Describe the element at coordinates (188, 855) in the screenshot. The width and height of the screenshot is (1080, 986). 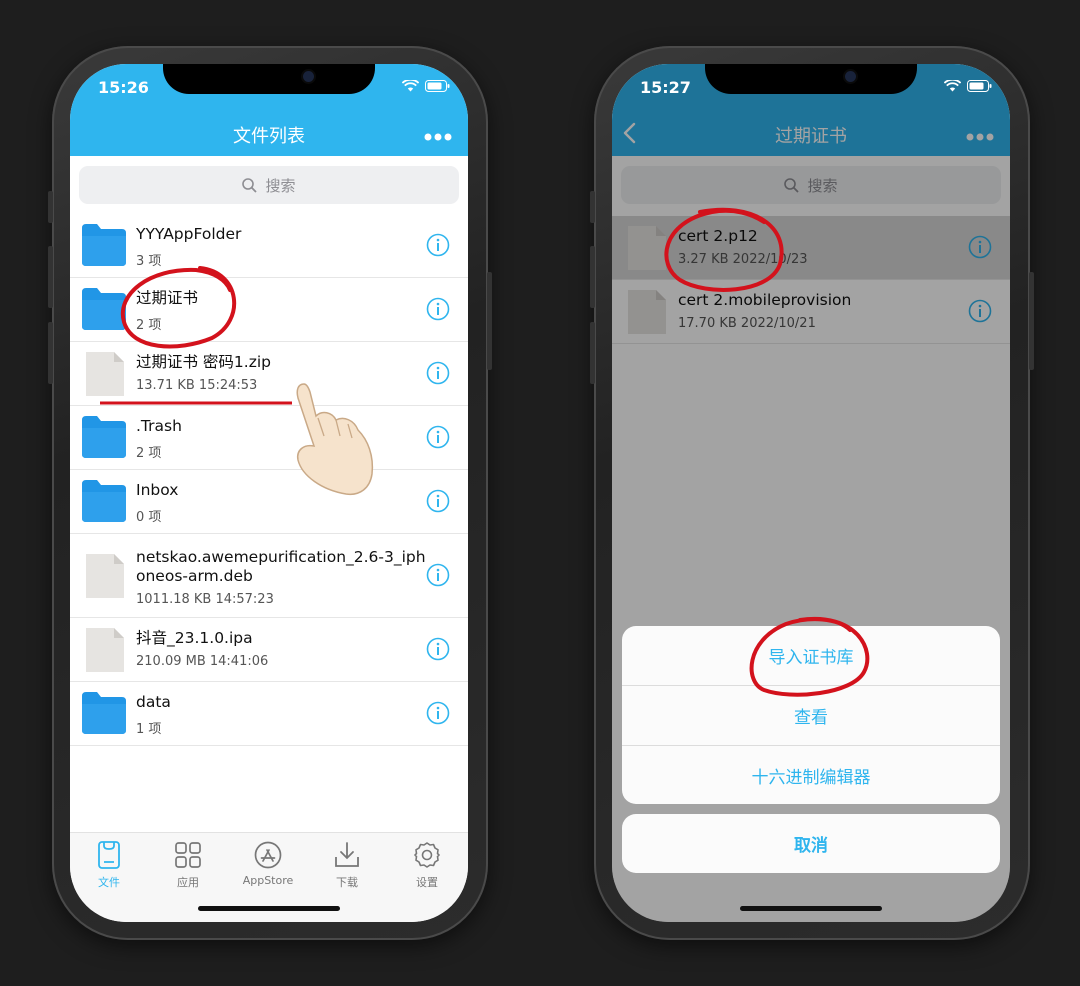
I see `apps-grid-icon` at that location.